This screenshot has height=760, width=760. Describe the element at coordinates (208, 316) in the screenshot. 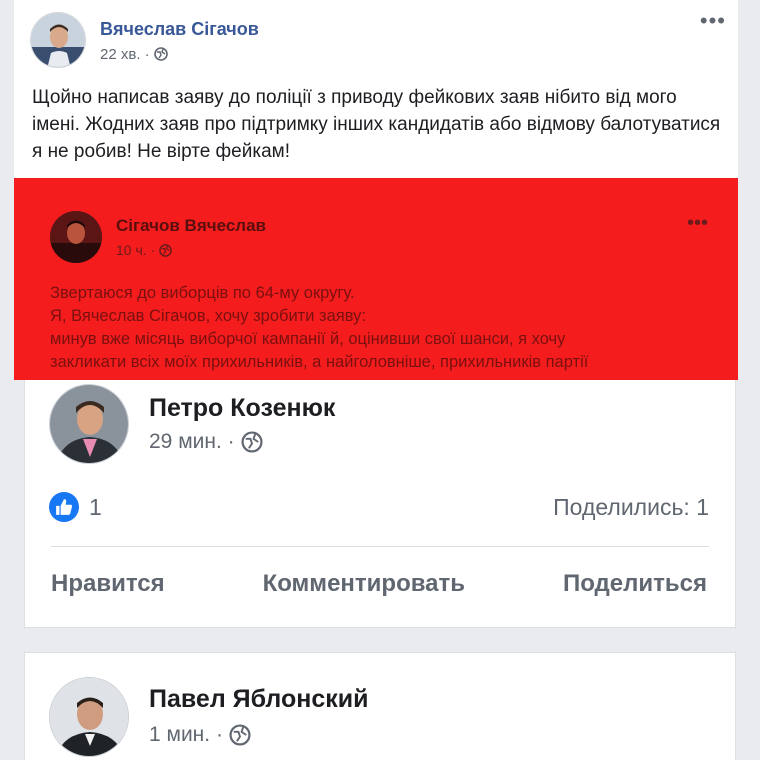

I see `shared-text-line: Я, Вячеслав Сігачов, хочу зробити заяву:` at that location.